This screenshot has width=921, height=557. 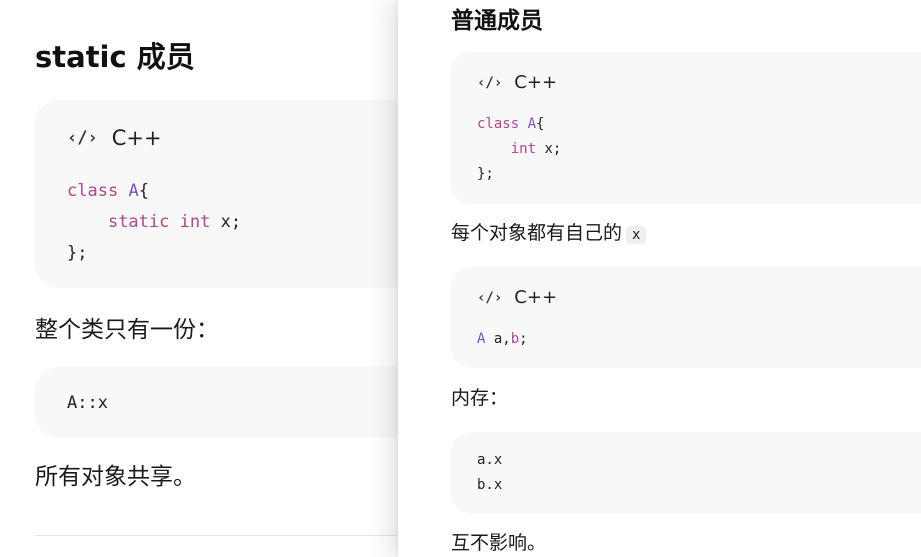 I want to click on paragraph-each-object: 每个对象都有自己的 x, so click(x=549, y=231).